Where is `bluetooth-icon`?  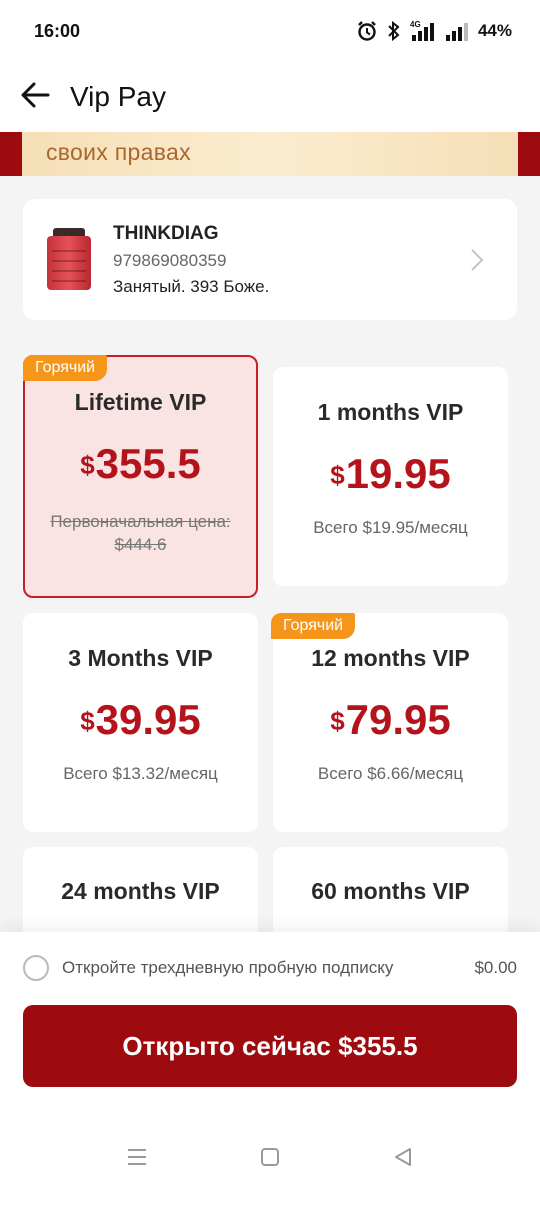
bluetooth-icon is located at coordinates (394, 31).